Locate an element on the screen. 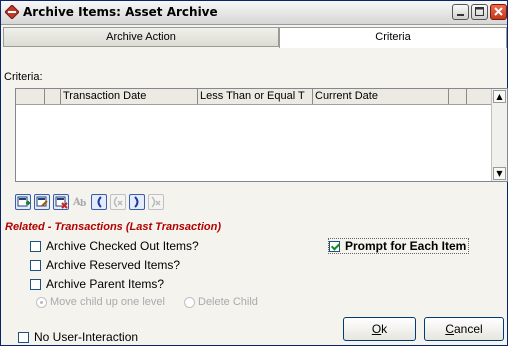  archive-reserved-checkbox: Archive Reserved Items? is located at coordinates (105, 265).